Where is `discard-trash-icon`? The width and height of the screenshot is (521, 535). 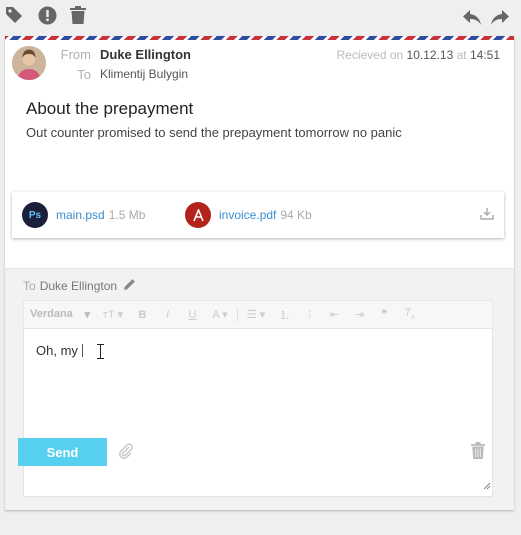 discard-trash-icon is located at coordinates (478, 453).